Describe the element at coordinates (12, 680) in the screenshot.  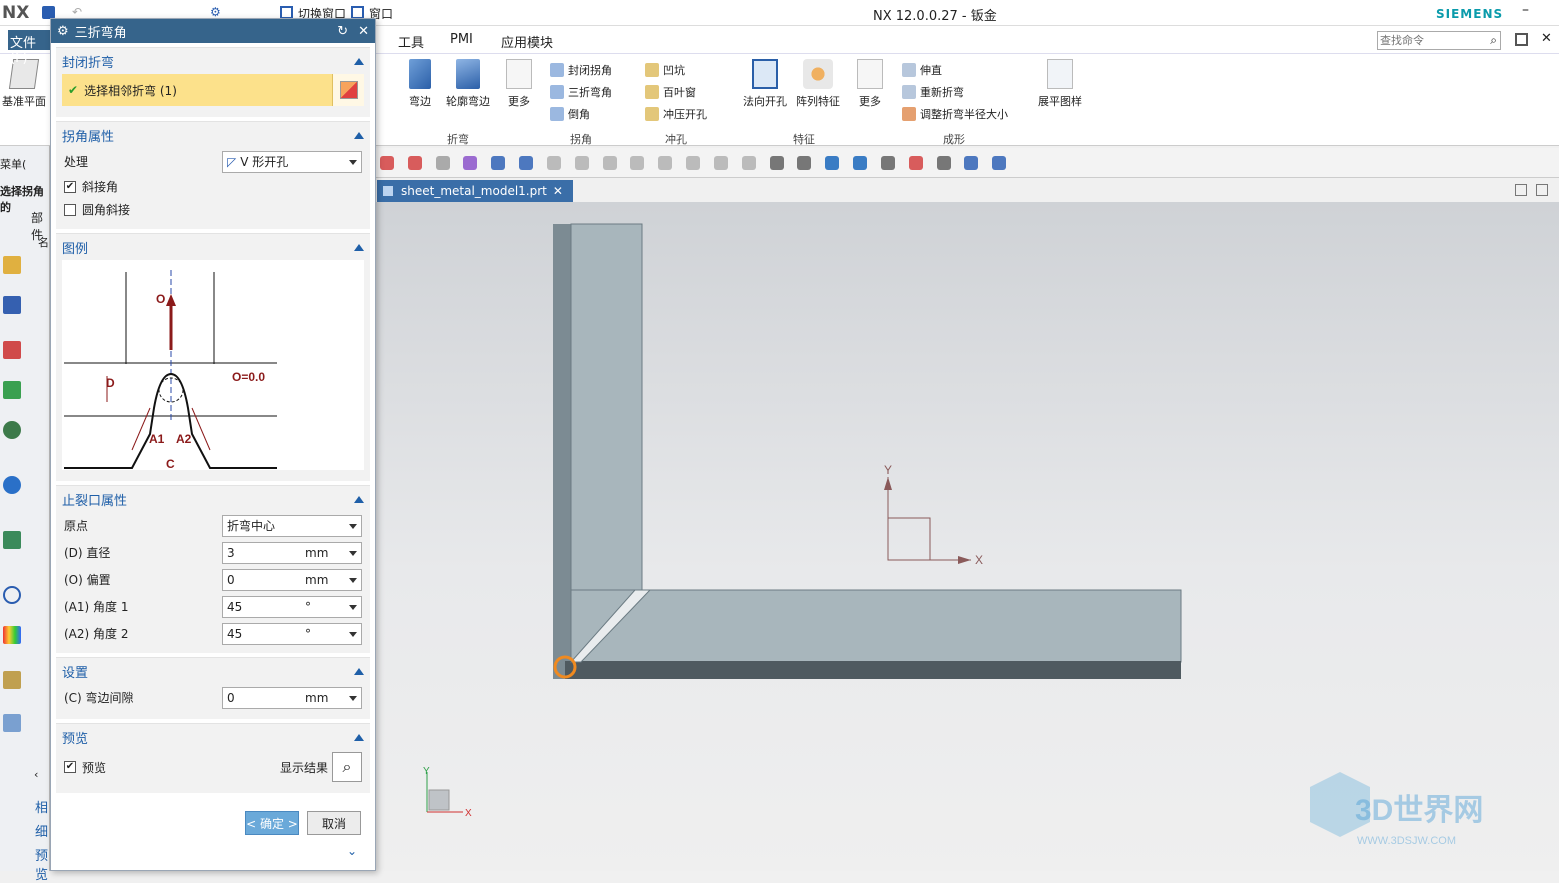
I see `roles-icon` at that location.